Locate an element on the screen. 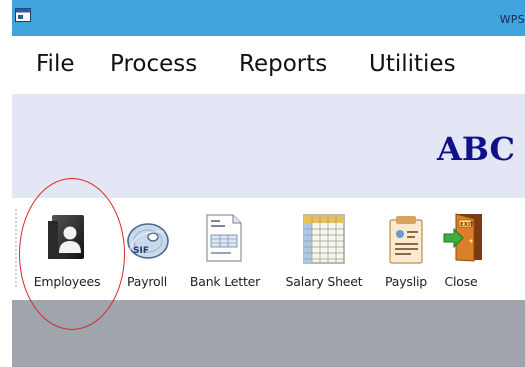 This screenshot has height=367, width=525. close-button: EXIT Close is located at coordinates (461, 249).